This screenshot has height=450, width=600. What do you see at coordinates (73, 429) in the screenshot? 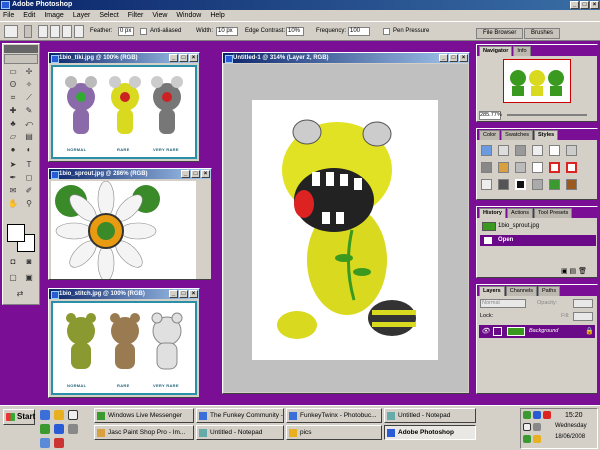
I see `desktop-icon` at bounding box center [73, 429].